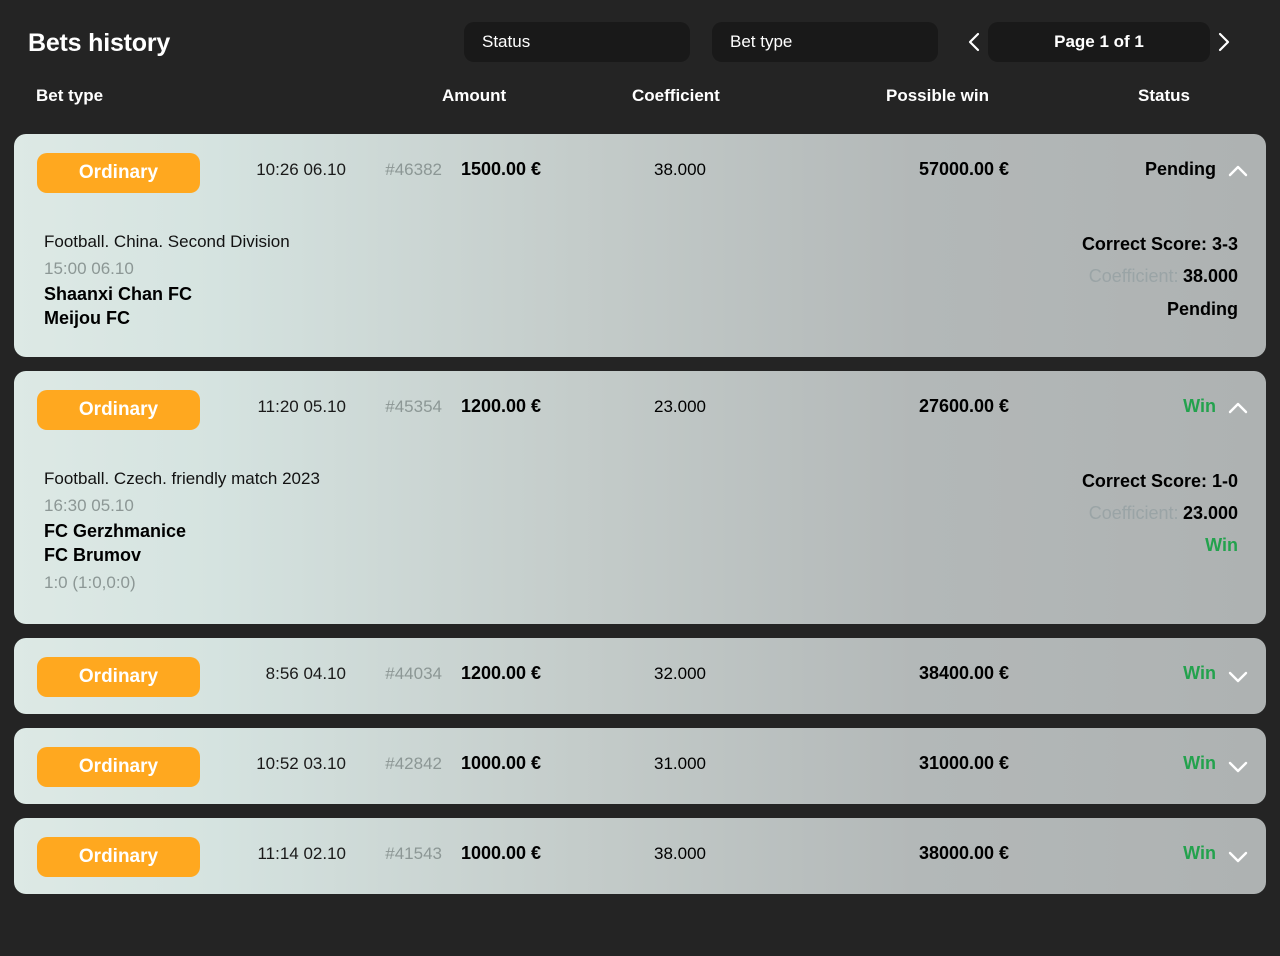 The height and width of the screenshot is (956, 1280). I want to click on bet-id: #44034, so click(413, 674).